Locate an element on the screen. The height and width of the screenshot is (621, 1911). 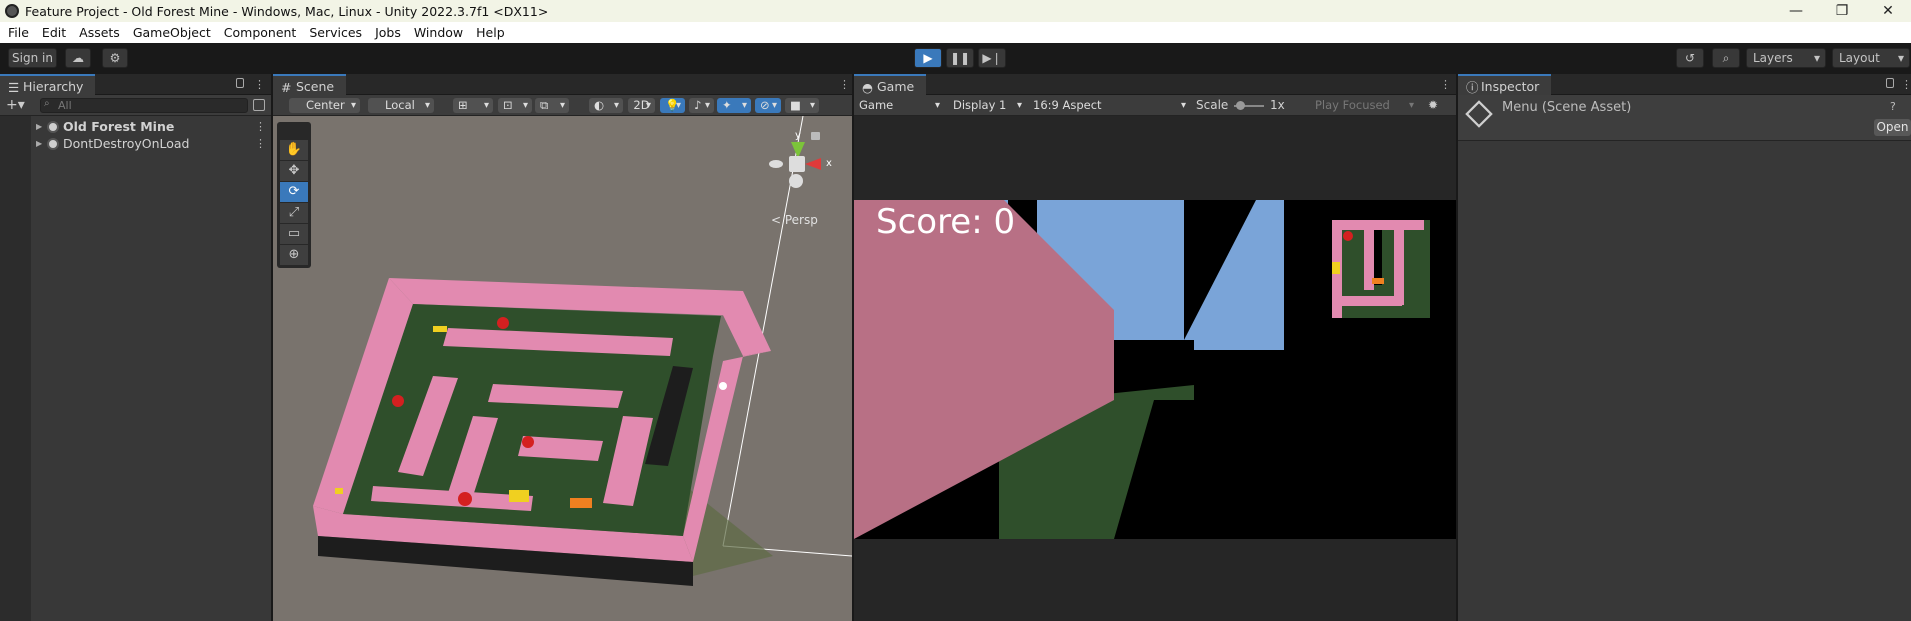
main-toolbar: Sign in ☁ ⚙ ▶ ❚❚ ▶❘ ↺ ⌕ Layers ▾ Layout ▾ is located at coordinates (955, 57).